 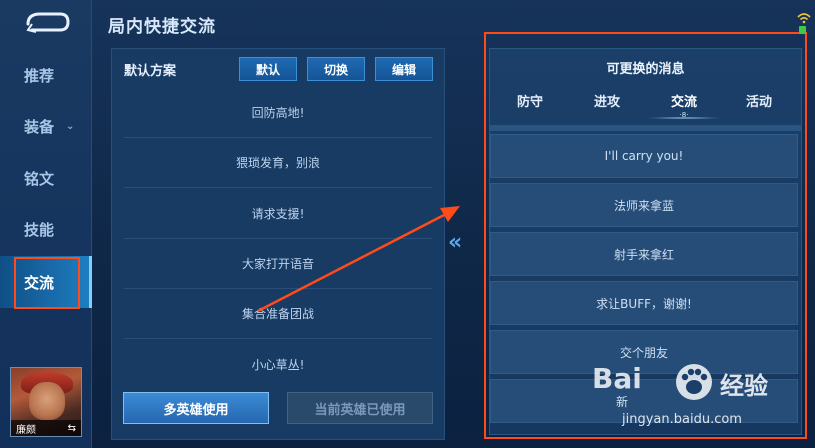 I want to click on sidebar: 推荐 装备 ⌄ 铭文 技能 交流 廉颇 ⇆, so click(x=46, y=224).